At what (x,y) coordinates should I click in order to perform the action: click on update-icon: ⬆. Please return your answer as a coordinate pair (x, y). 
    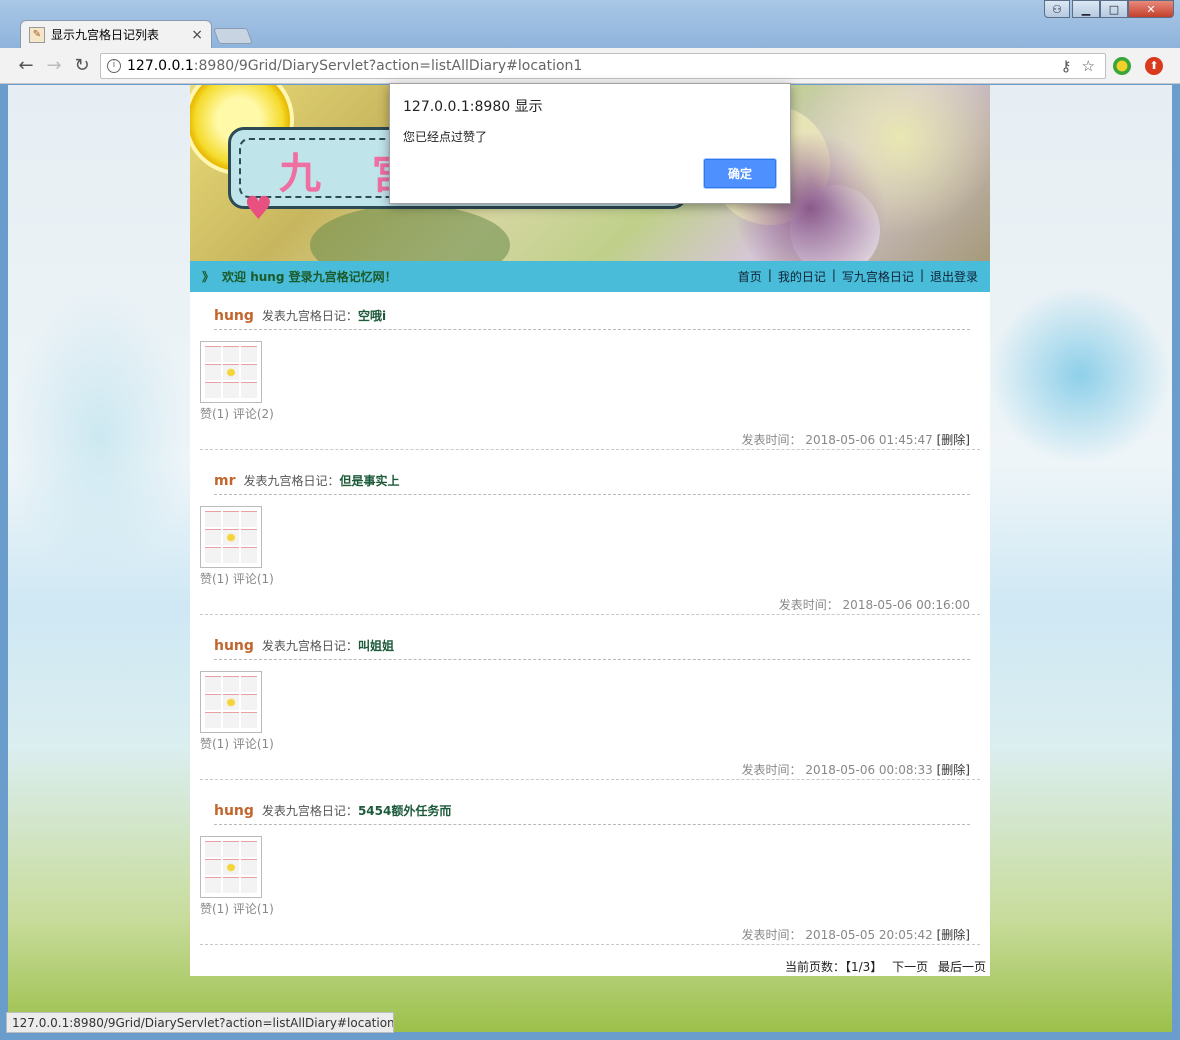
    Looking at the image, I should click on (1154, 66).